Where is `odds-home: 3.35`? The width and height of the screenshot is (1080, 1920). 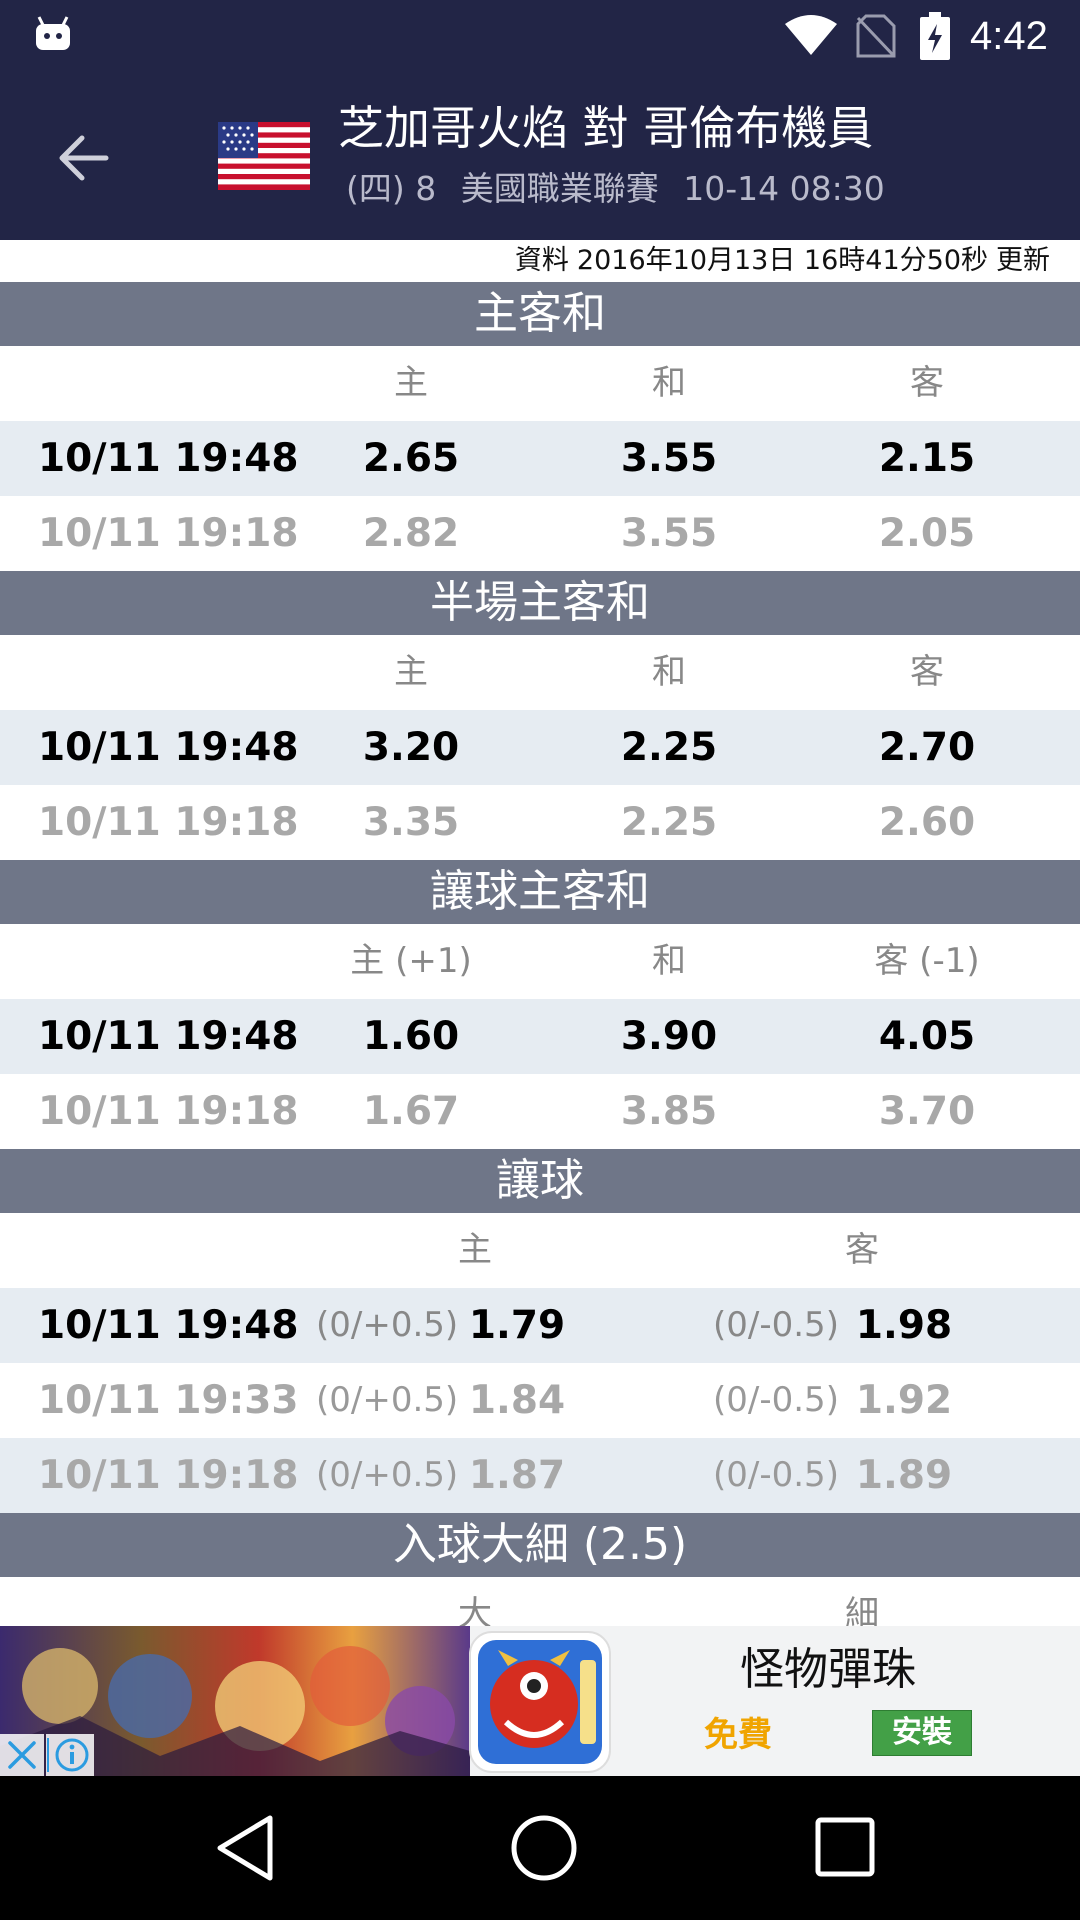 odds-home: 3.35 is located at coordinates (411, 822).